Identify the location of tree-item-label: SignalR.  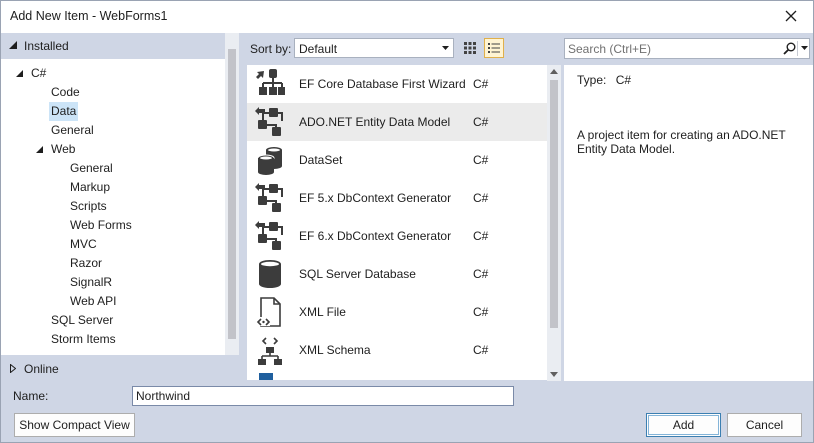
(91, 282).